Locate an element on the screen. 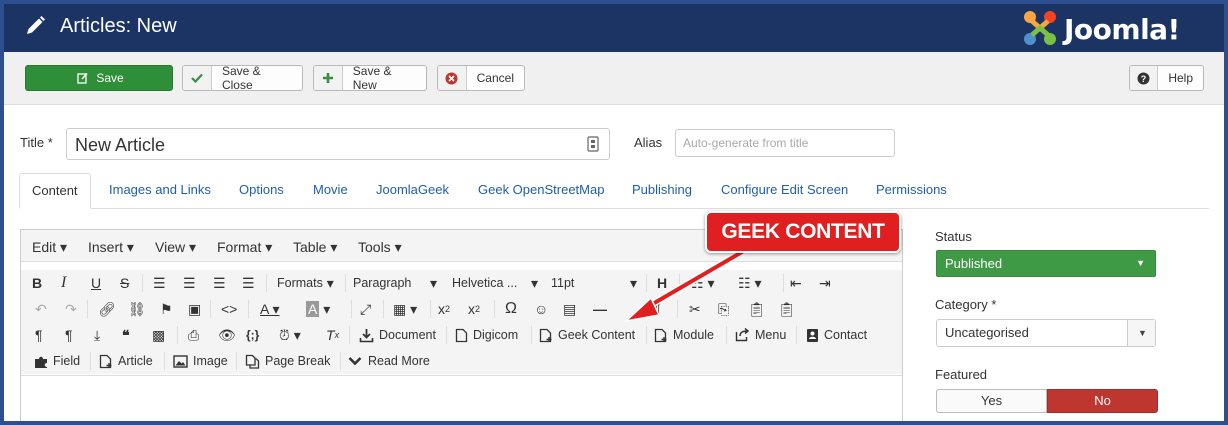 This screenshot has height=425, width=1228. menu-view: View ▾ is located at coordinates (175, 247).